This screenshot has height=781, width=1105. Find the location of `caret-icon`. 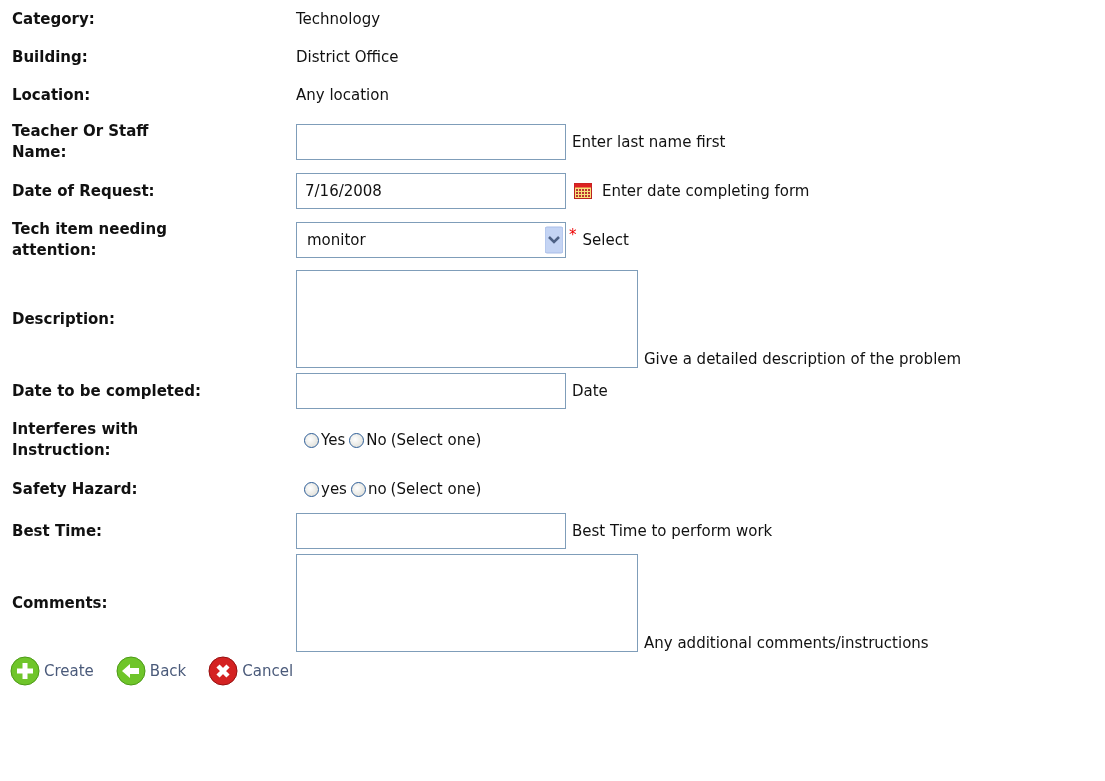

caret-icon is located at coordinates (554, 240).